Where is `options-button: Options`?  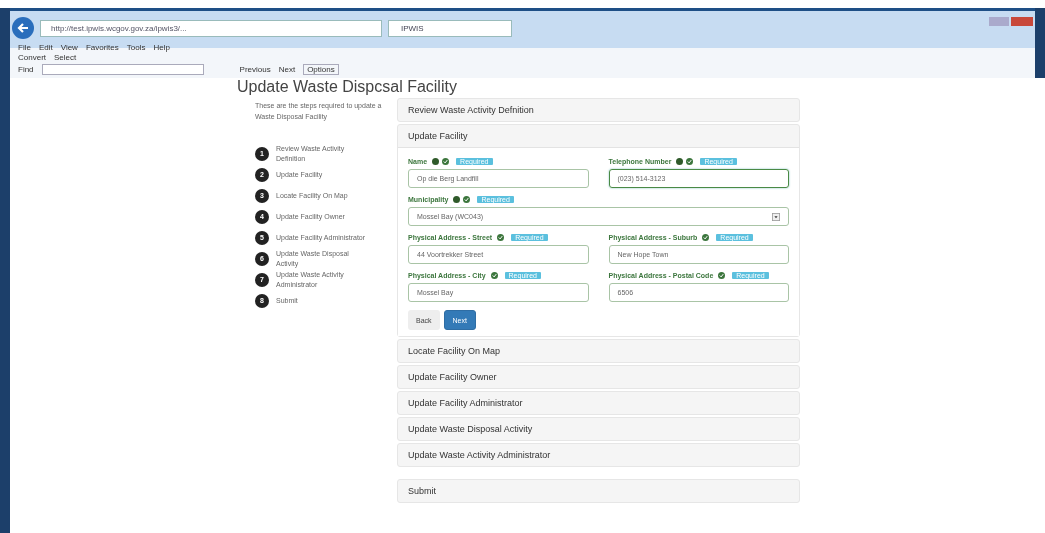 options-button: Options is located at coordinates (321, 69).